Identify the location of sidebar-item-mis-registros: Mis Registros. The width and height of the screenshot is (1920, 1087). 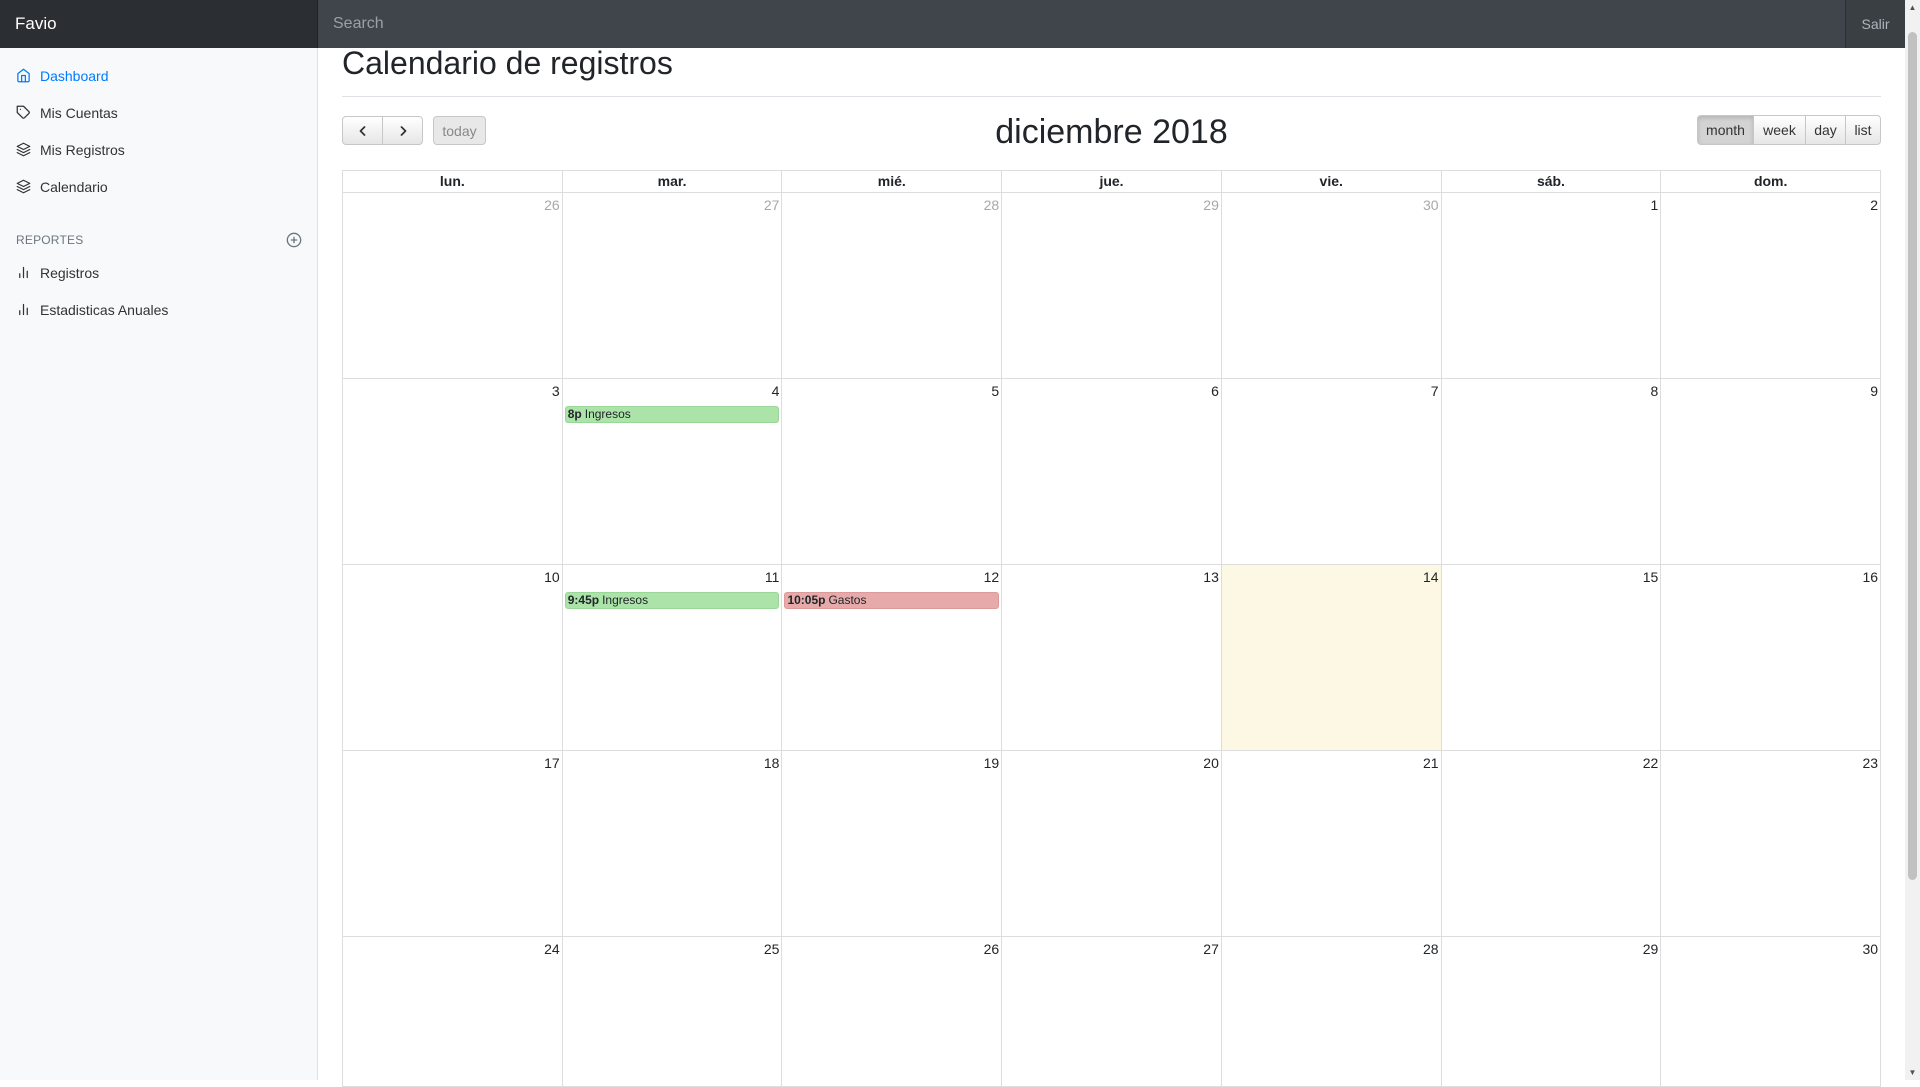
(158, 149).